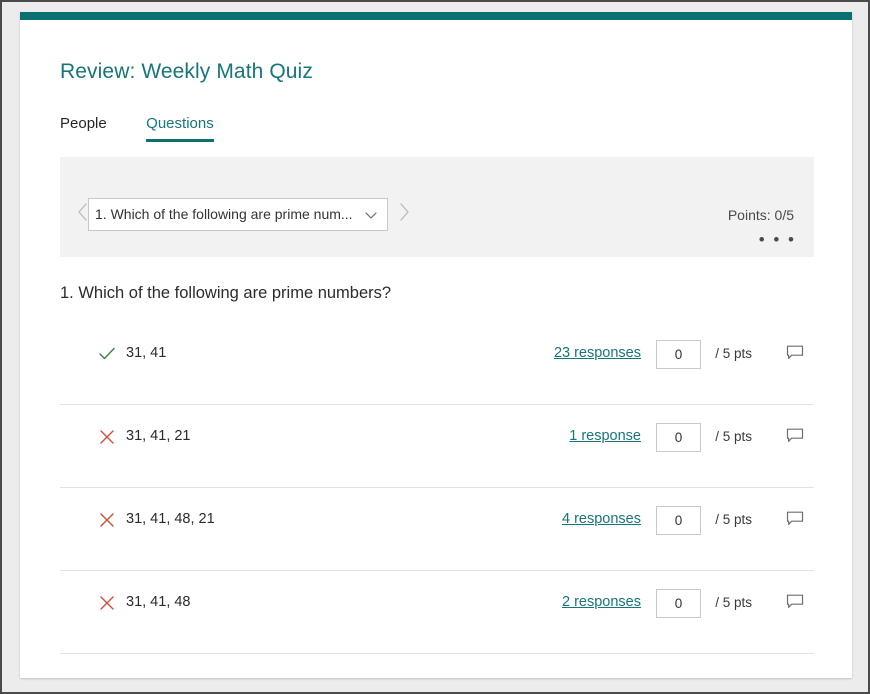 This screenshot has width=870, height=694. Describe the element at coordinates (437, 363) in the screenshot. I see `answer-option-row: 31, 41 23 responses / 5 pts` at that location.